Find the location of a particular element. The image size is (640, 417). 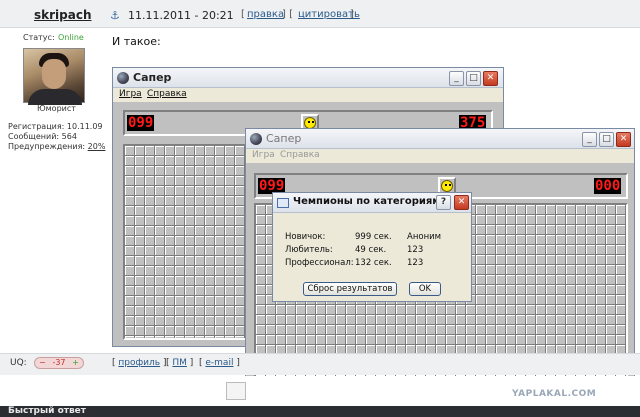

small-button is located at coordinates (236, 391).